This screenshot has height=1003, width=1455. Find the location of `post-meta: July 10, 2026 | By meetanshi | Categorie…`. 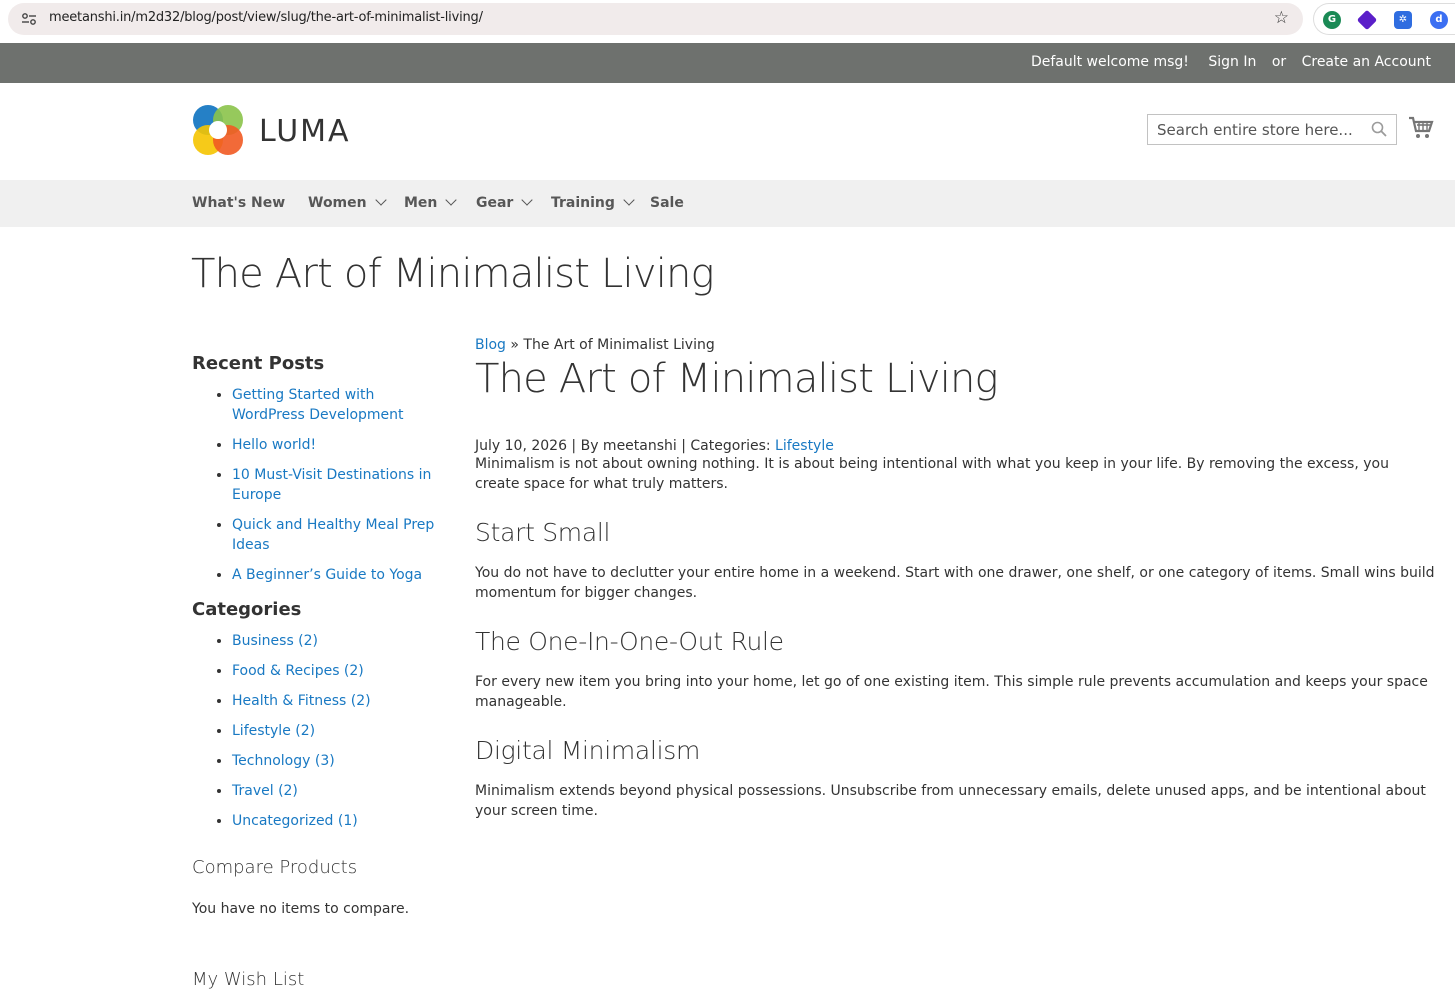

post-meta: July 10, 2026 | By meetanshi | Categorie… is located at coordinates (955, 446).